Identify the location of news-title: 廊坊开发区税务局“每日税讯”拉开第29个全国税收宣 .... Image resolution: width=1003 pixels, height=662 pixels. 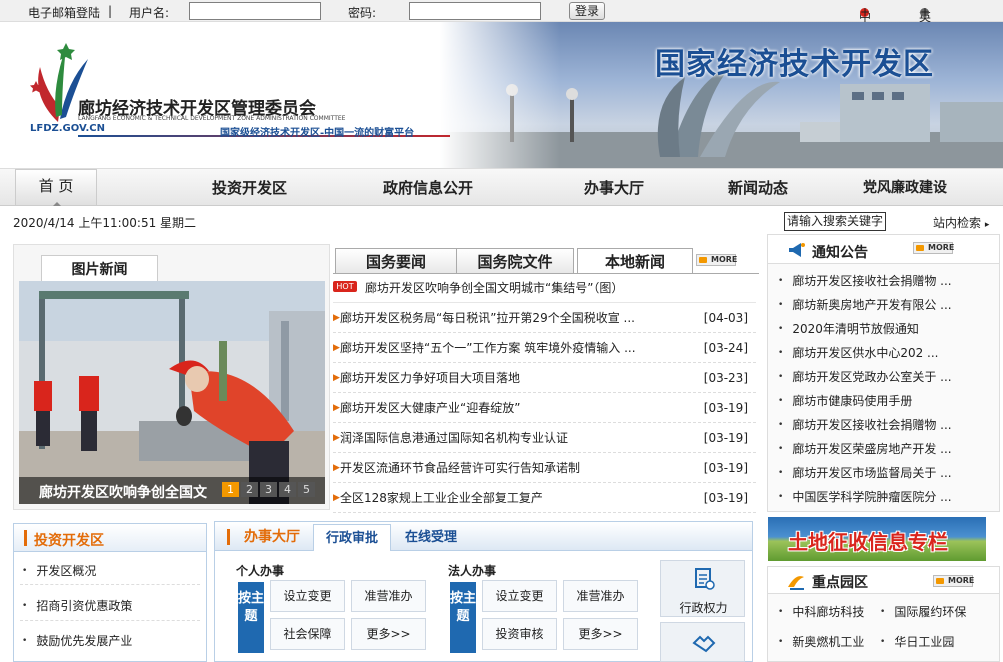
(487, 318).